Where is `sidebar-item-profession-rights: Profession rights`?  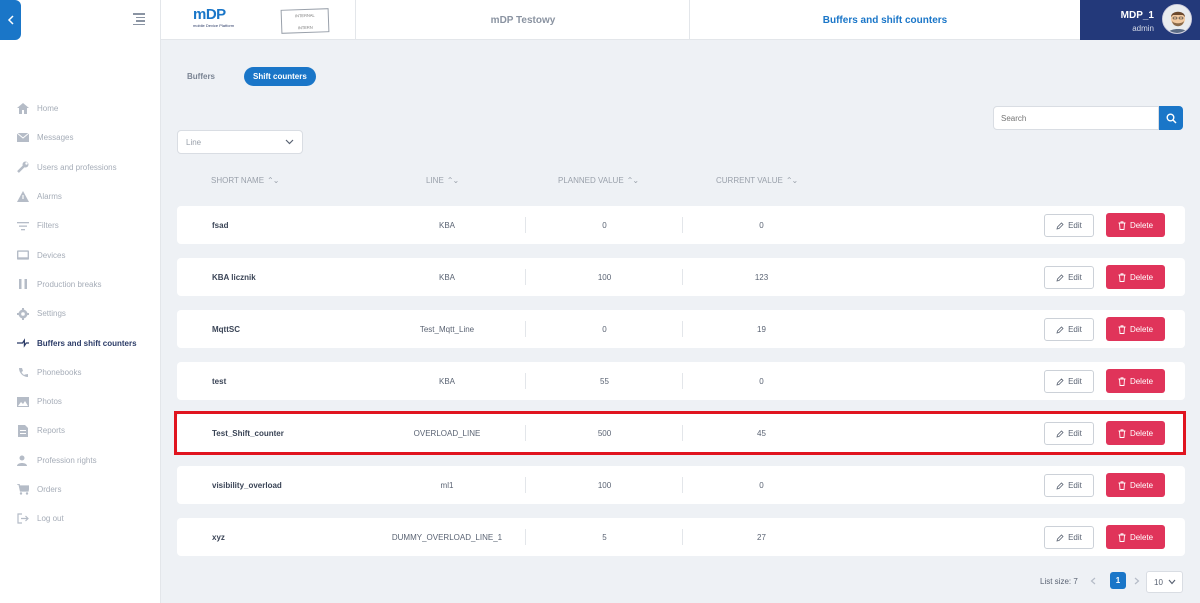 sidebar-item-profession-rights: Profession rights is located at coordinates (80, 460).